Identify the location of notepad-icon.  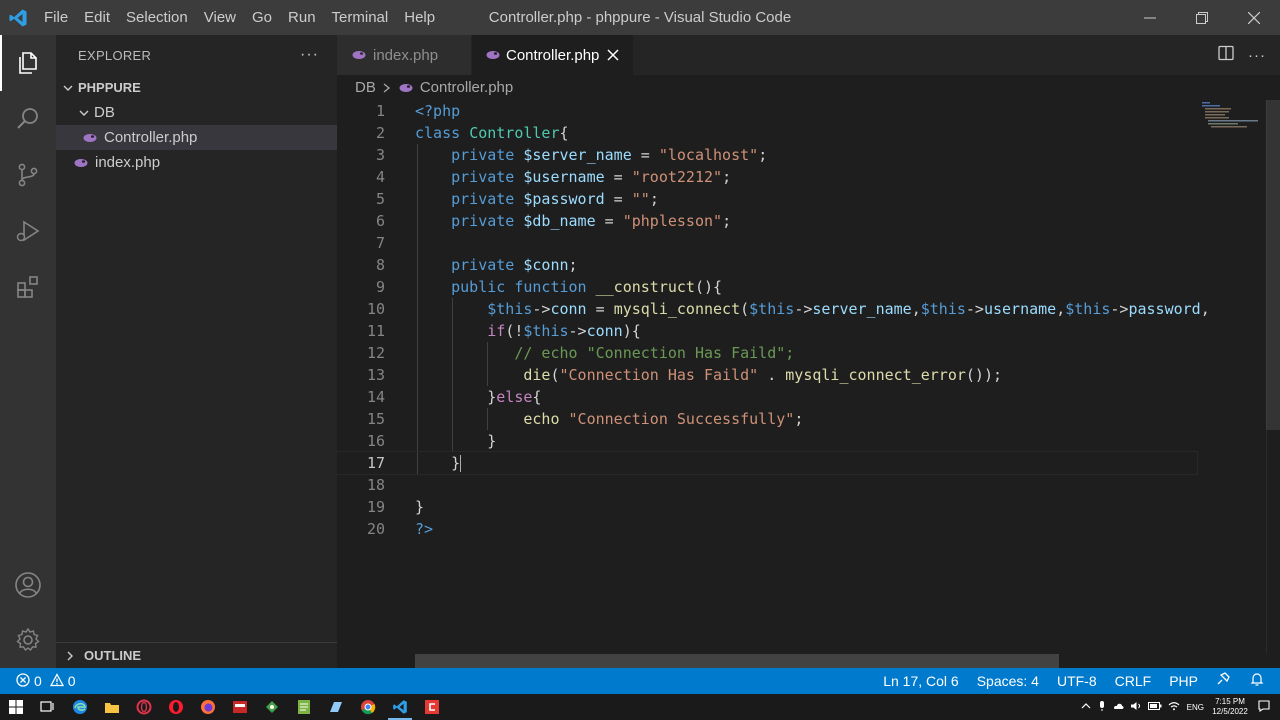
(304, 707).